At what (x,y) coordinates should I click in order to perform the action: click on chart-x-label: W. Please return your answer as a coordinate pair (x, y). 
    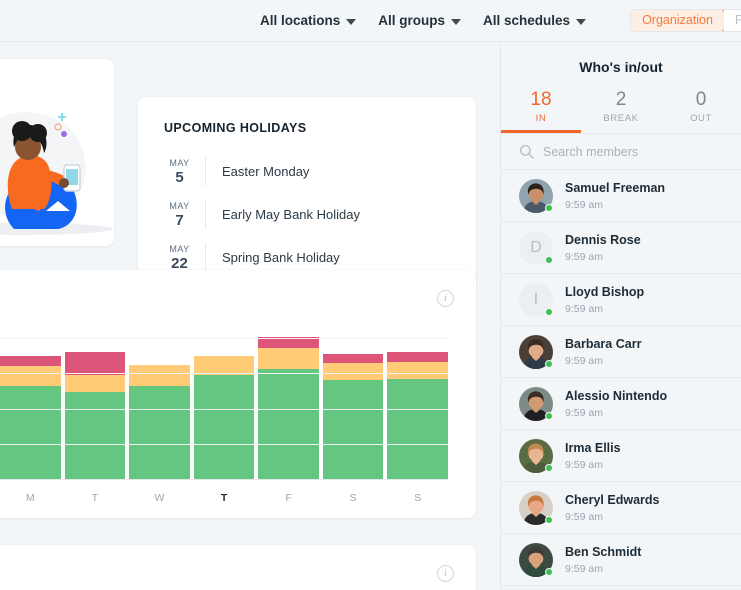
    Looking at the image, I should click on (159, 498).